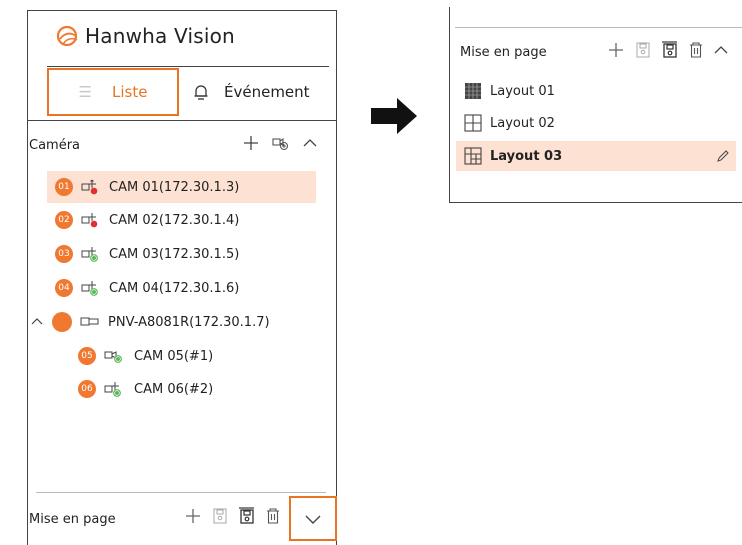 The image size is (742, 545). Describe the element at coordinates (503, 52) in the screenshot. I see `layout-section-title-right: Mise en page` at that location.